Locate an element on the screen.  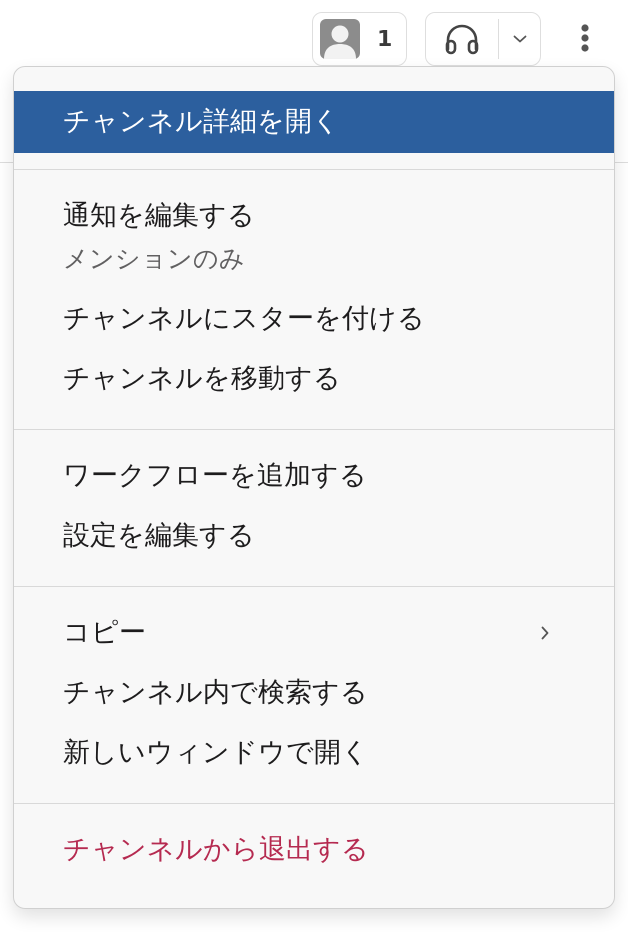
menu-item: ワークフローを追加する is located at coordinates (314, 476).